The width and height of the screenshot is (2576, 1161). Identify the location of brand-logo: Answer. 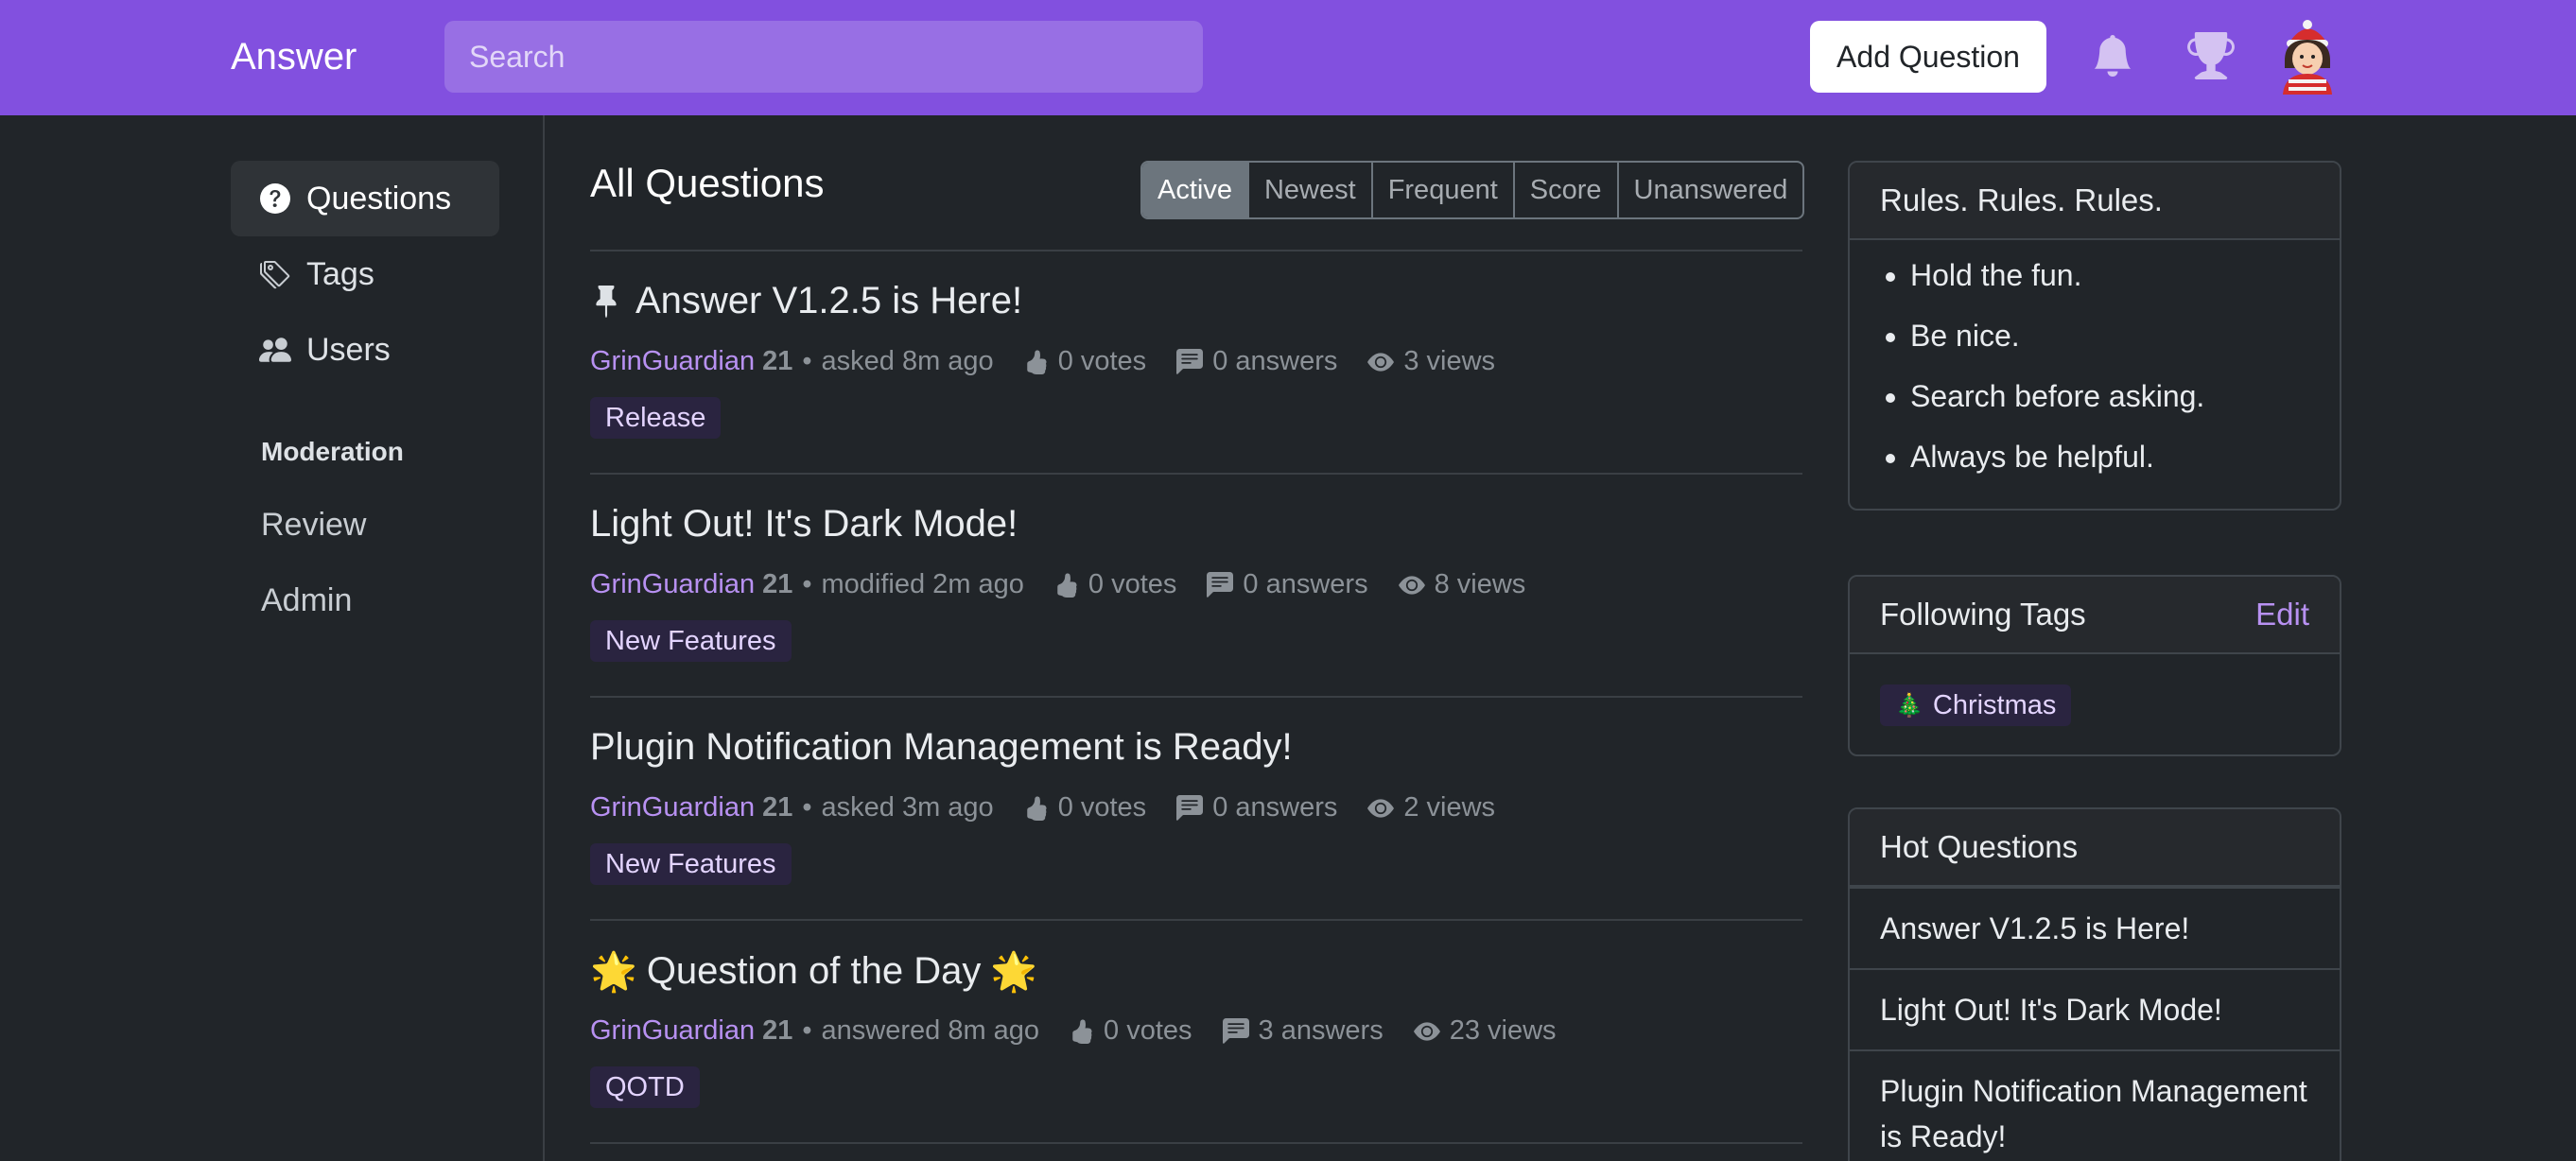
(294, 56).